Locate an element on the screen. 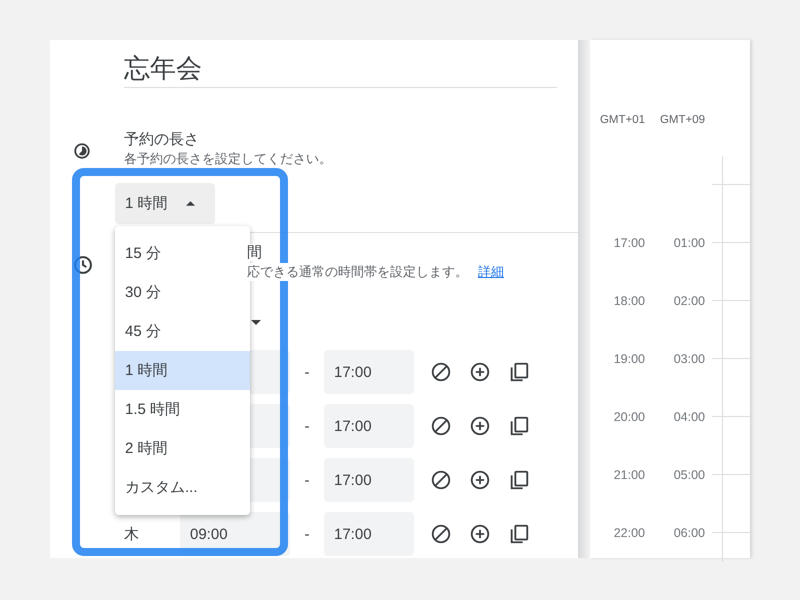  learn-more-link: 詳細 is located at coordinates (491, 272).